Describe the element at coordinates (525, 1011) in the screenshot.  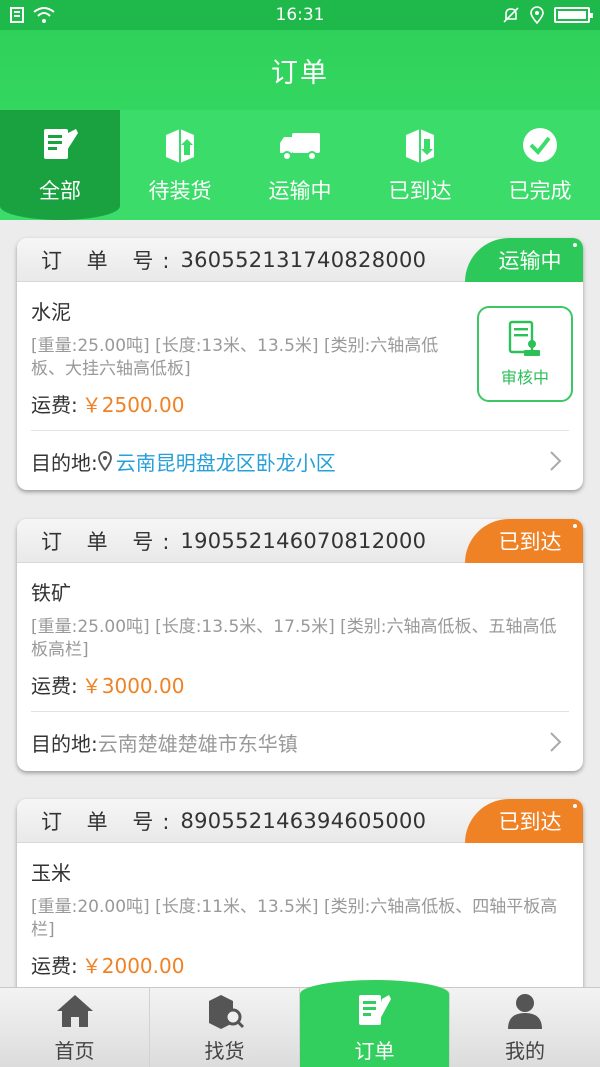
I see `user-icon` at that location.